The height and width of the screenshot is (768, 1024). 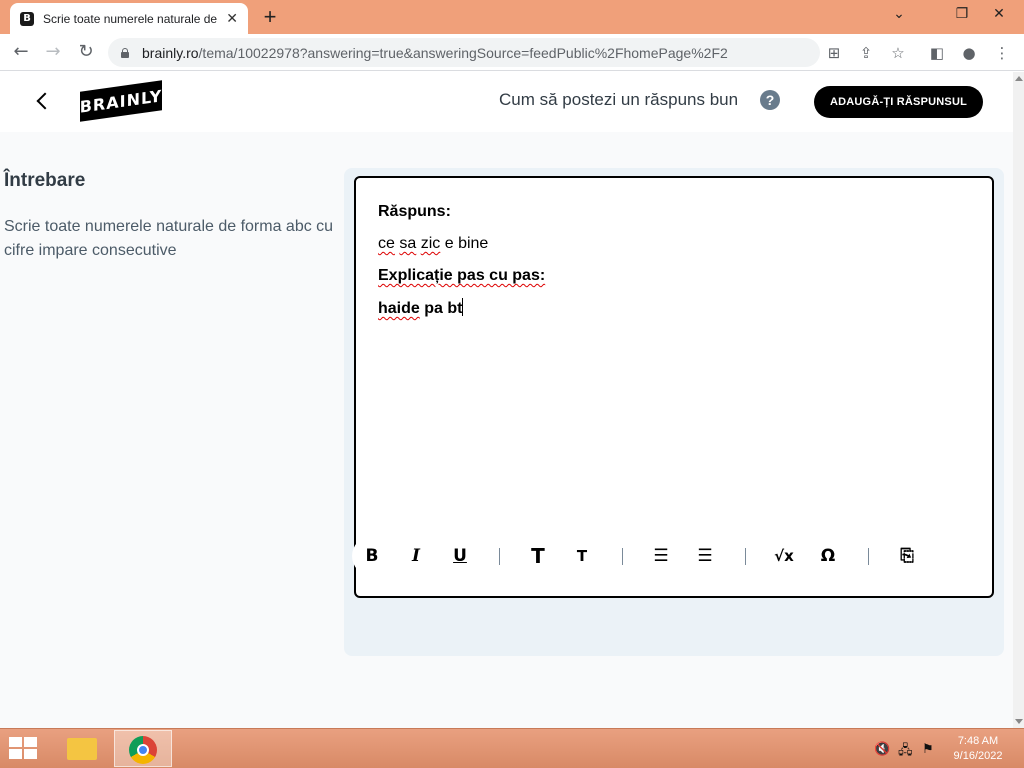 I want to click on back-chevron-icon, so click(x=44, y=101).